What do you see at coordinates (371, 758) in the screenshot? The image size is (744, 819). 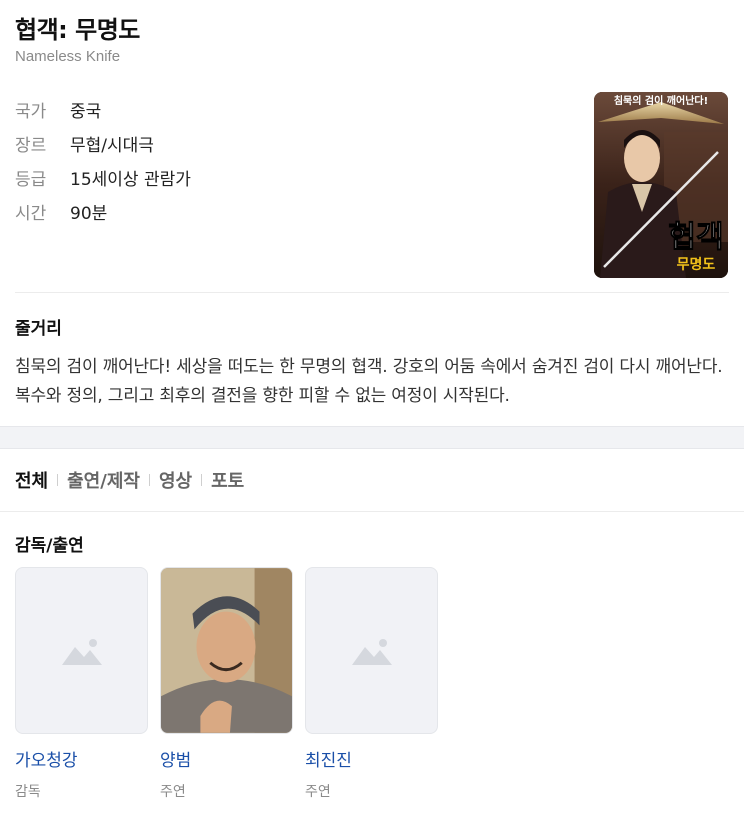 I see `cast-name: 최진진` at bounding box center [371, 758].